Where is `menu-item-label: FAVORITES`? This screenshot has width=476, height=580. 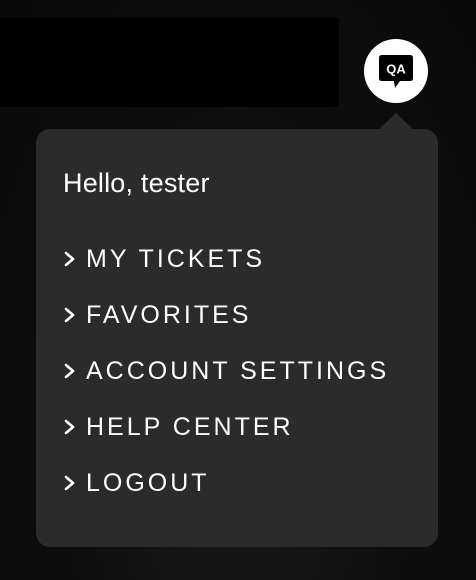 menu-item-label: FAVORITES is located at coordinates (169, 314).